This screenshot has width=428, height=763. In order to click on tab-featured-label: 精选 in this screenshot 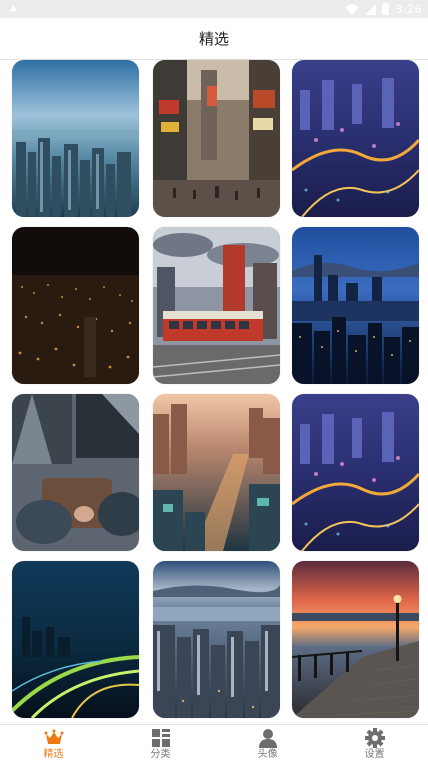, I will do `click(53, 754)`.